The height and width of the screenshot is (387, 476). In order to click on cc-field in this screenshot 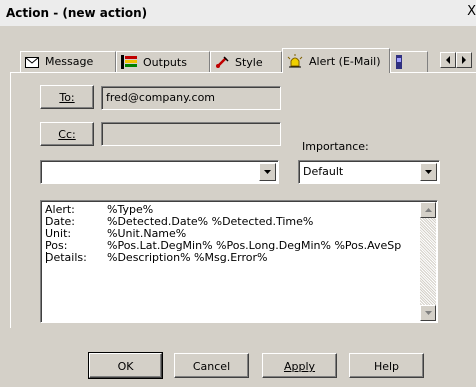, I will do `click(191, 134)`.